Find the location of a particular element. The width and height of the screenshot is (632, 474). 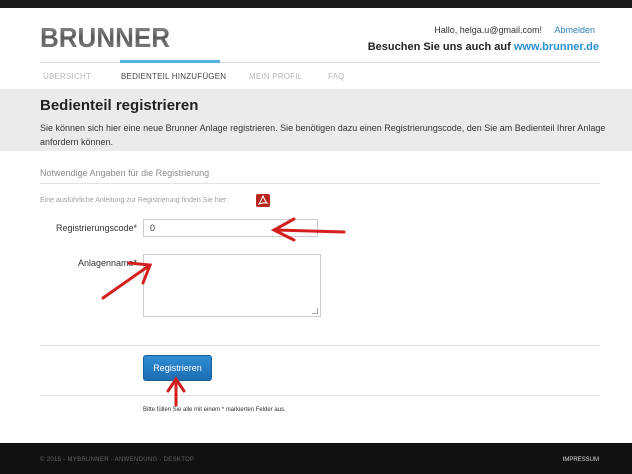

top-bar is located at coordinates (316, 4).